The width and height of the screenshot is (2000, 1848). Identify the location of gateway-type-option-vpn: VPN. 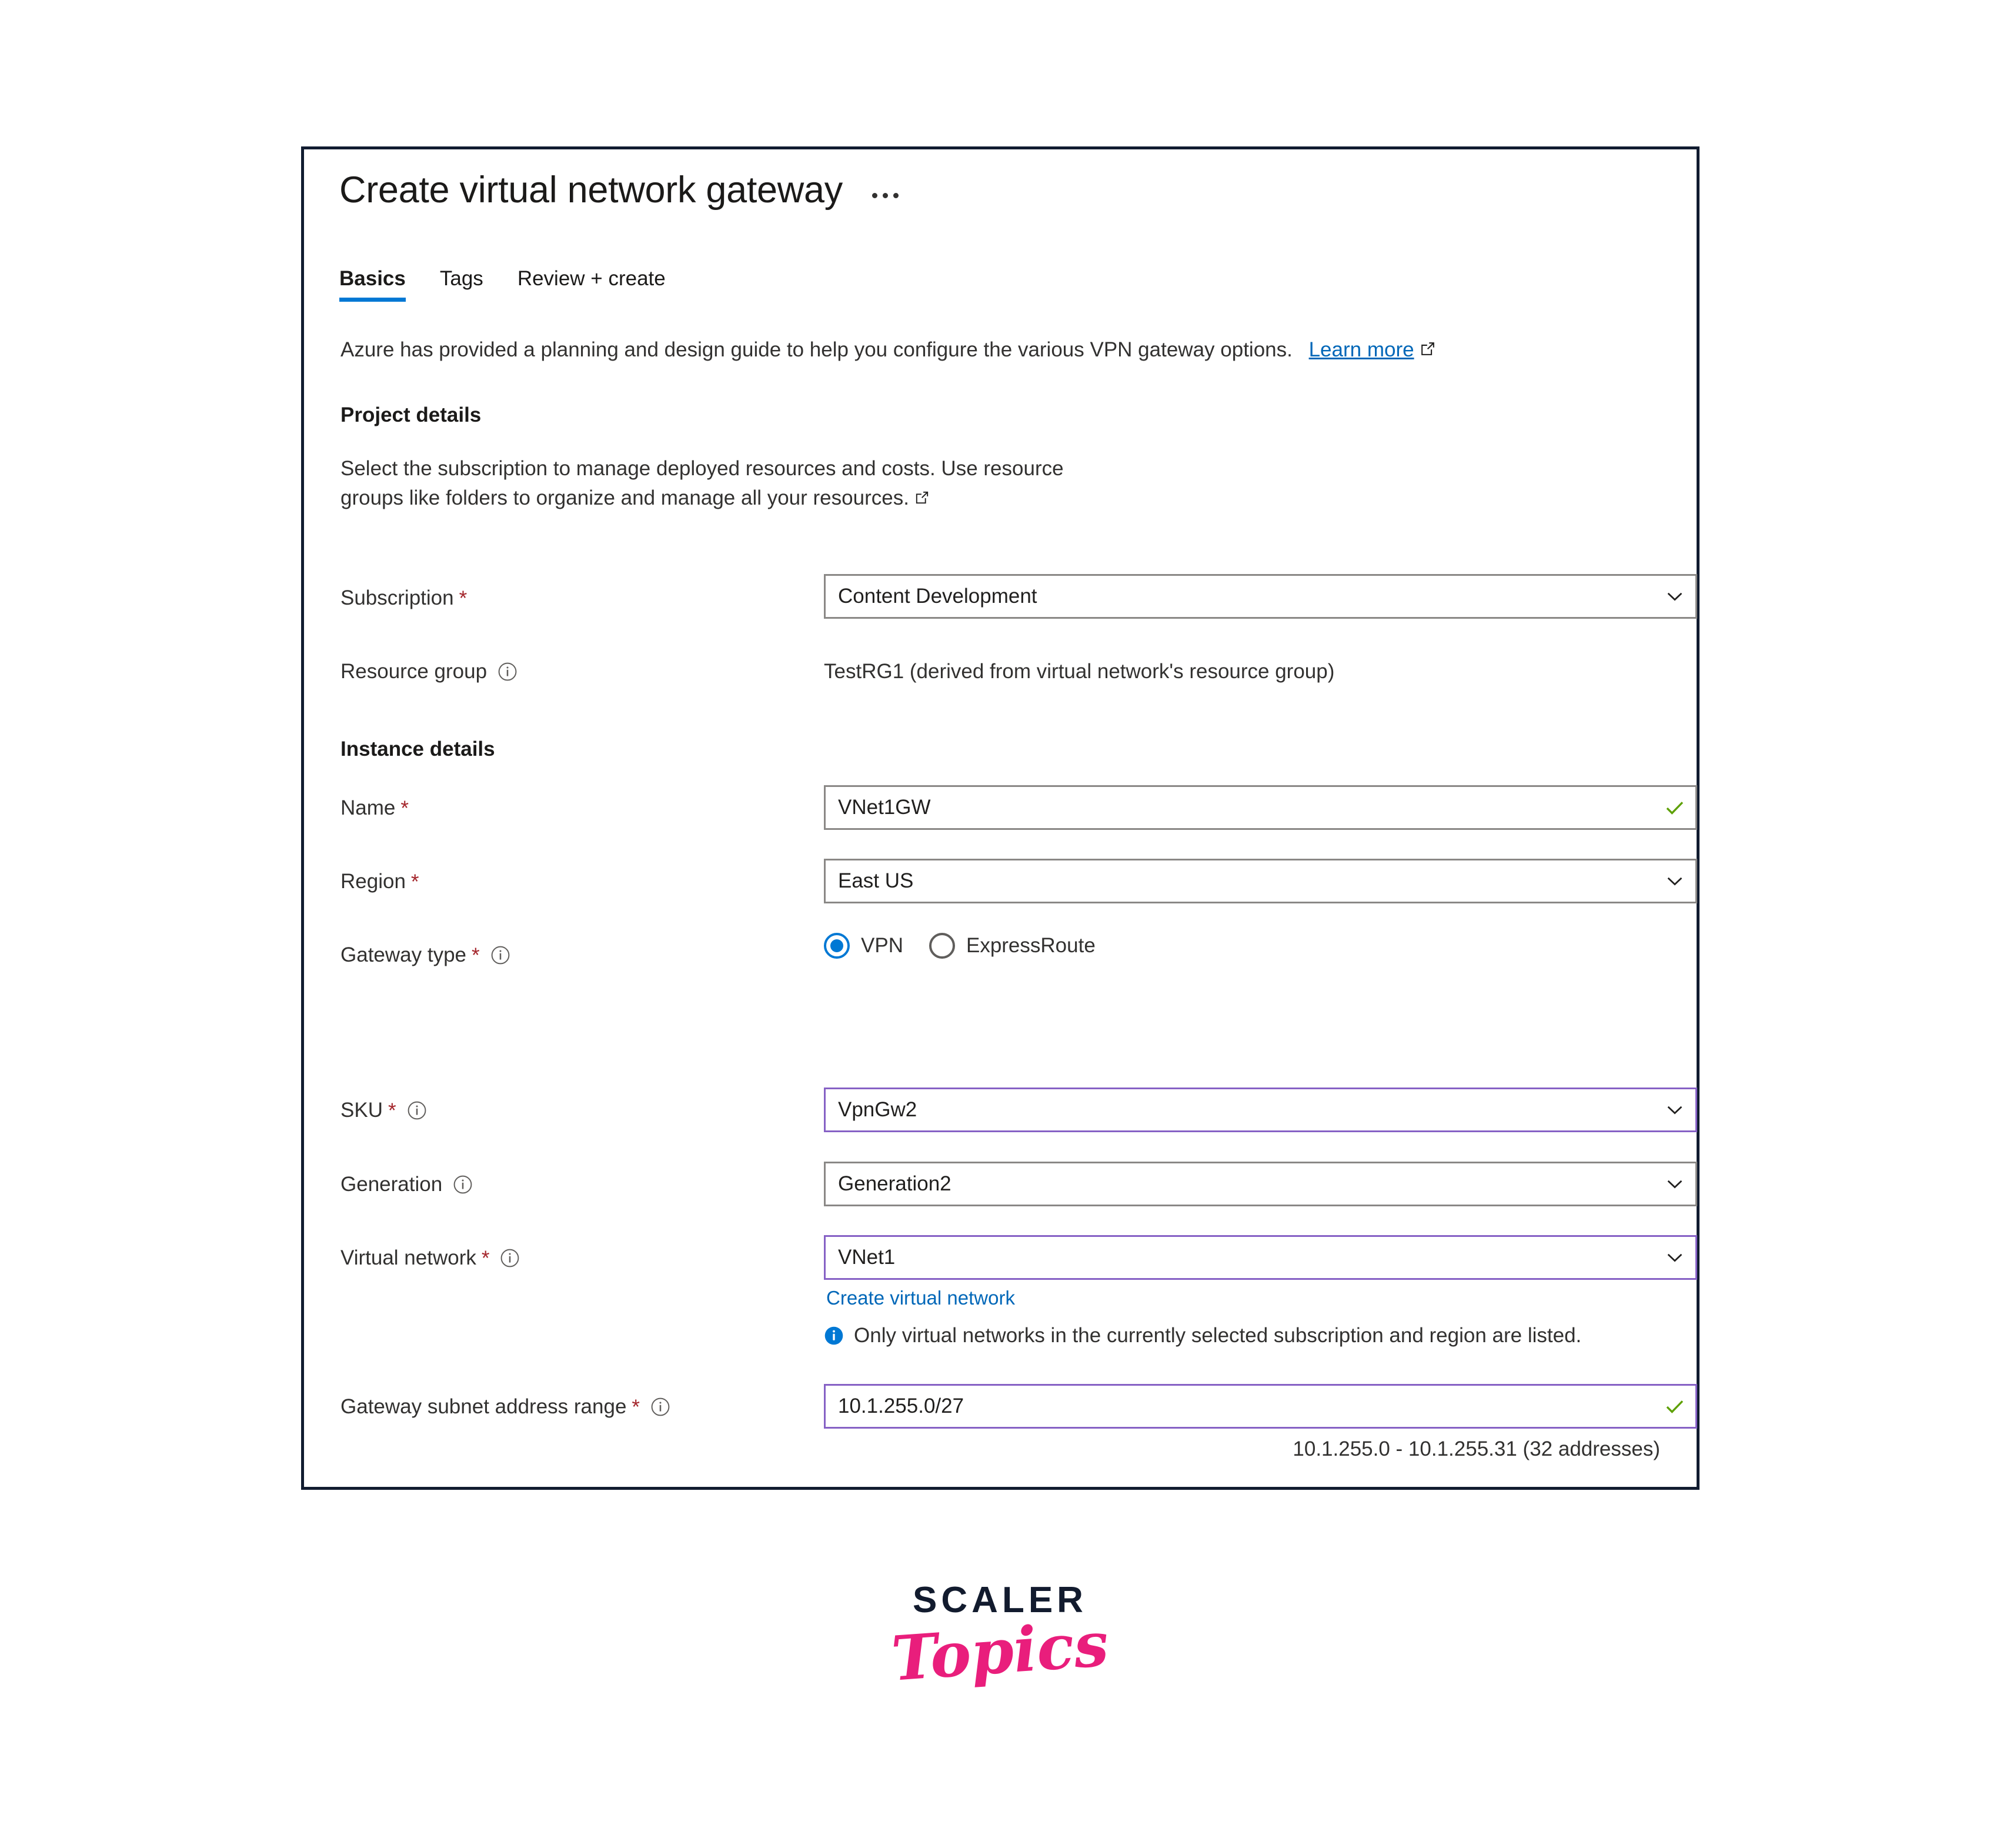
(863, 946).